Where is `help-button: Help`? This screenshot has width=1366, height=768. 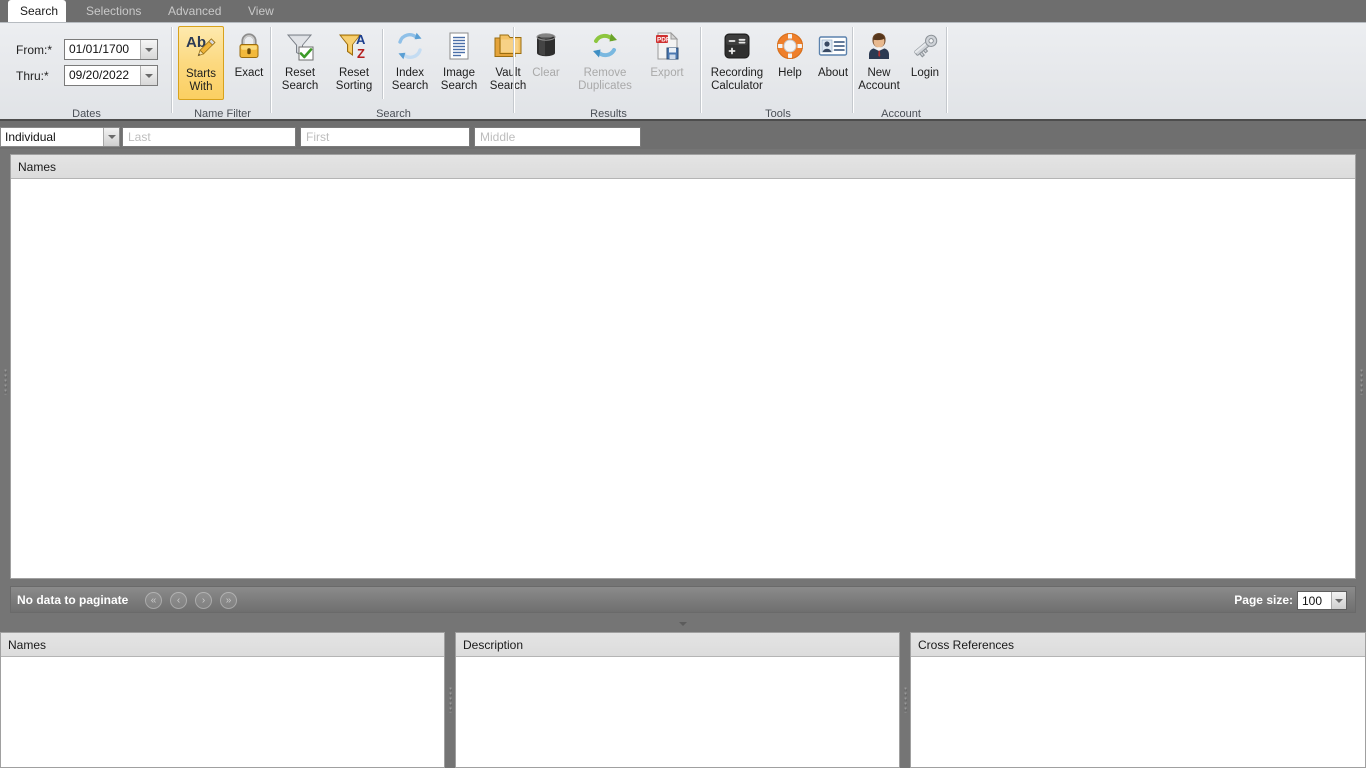 help-button: Help is located at coordinates (790, 63).